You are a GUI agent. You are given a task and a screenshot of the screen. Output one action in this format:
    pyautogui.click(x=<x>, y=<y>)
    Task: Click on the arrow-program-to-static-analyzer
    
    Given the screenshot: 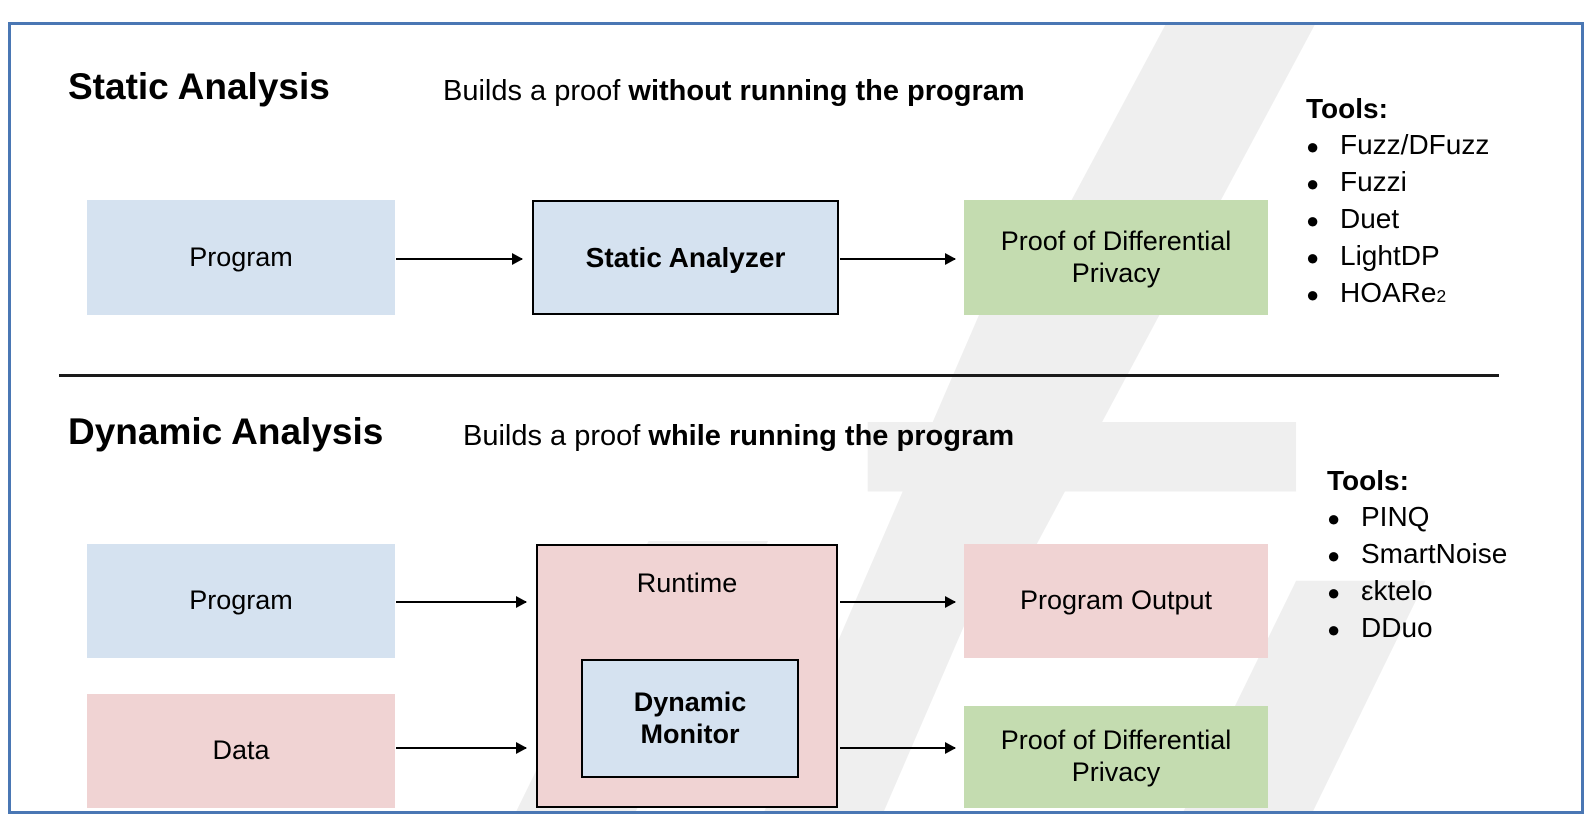 What is the action you would take?
    pyautogui.click(x=459, y=259)
    